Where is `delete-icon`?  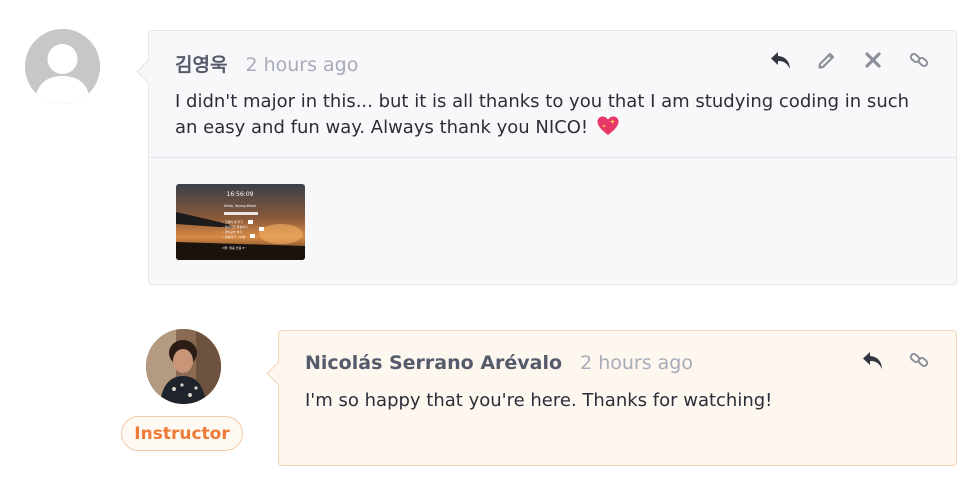
delete-icon is located at coordinates (873, 60).